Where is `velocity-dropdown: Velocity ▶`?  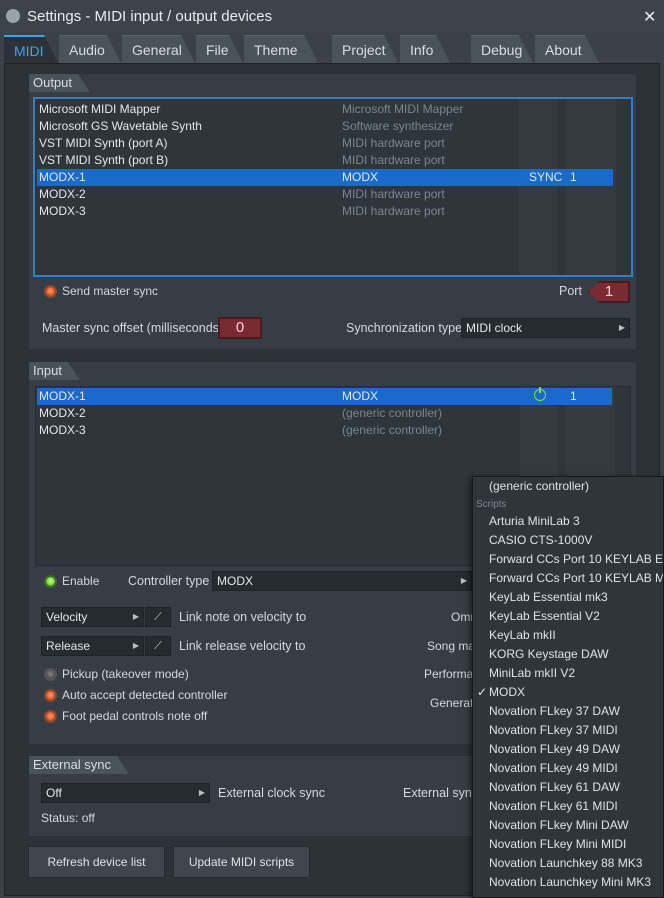
velocity-dropdown: Velocity ▶ is located at coordinates (92, 617).